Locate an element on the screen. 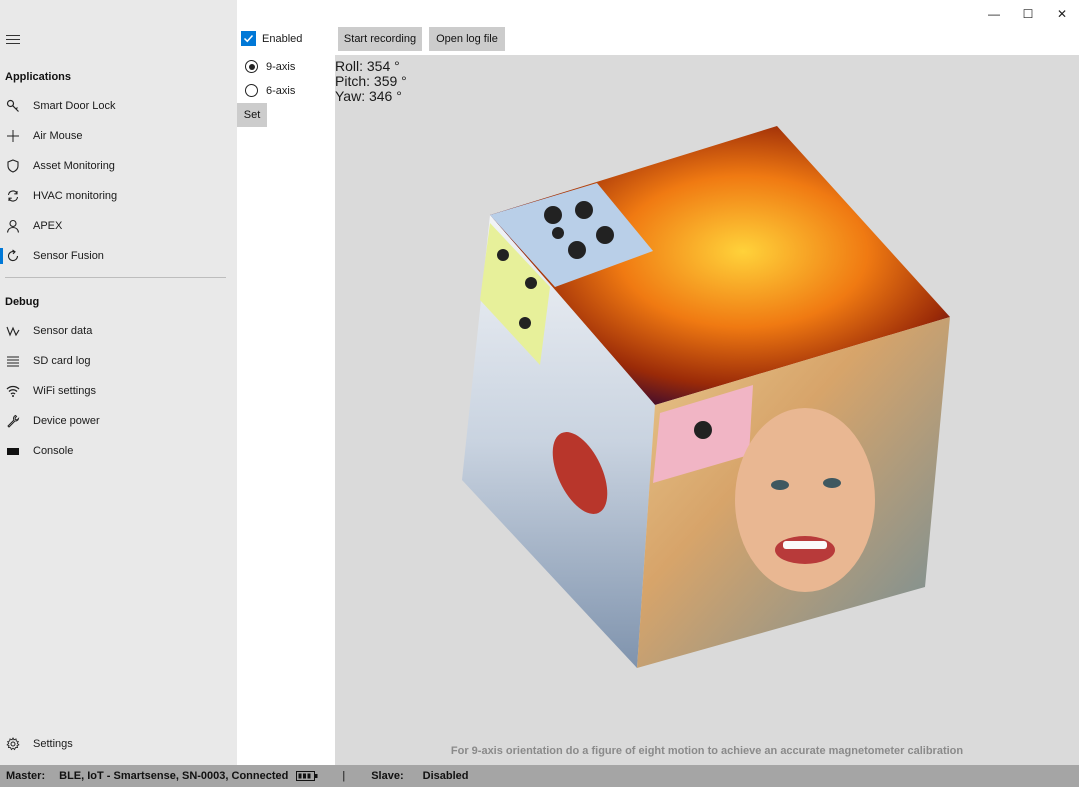 This screenshot has height=787, width=1079. hamburger-menu-icon is located at coordinates (13, 40).